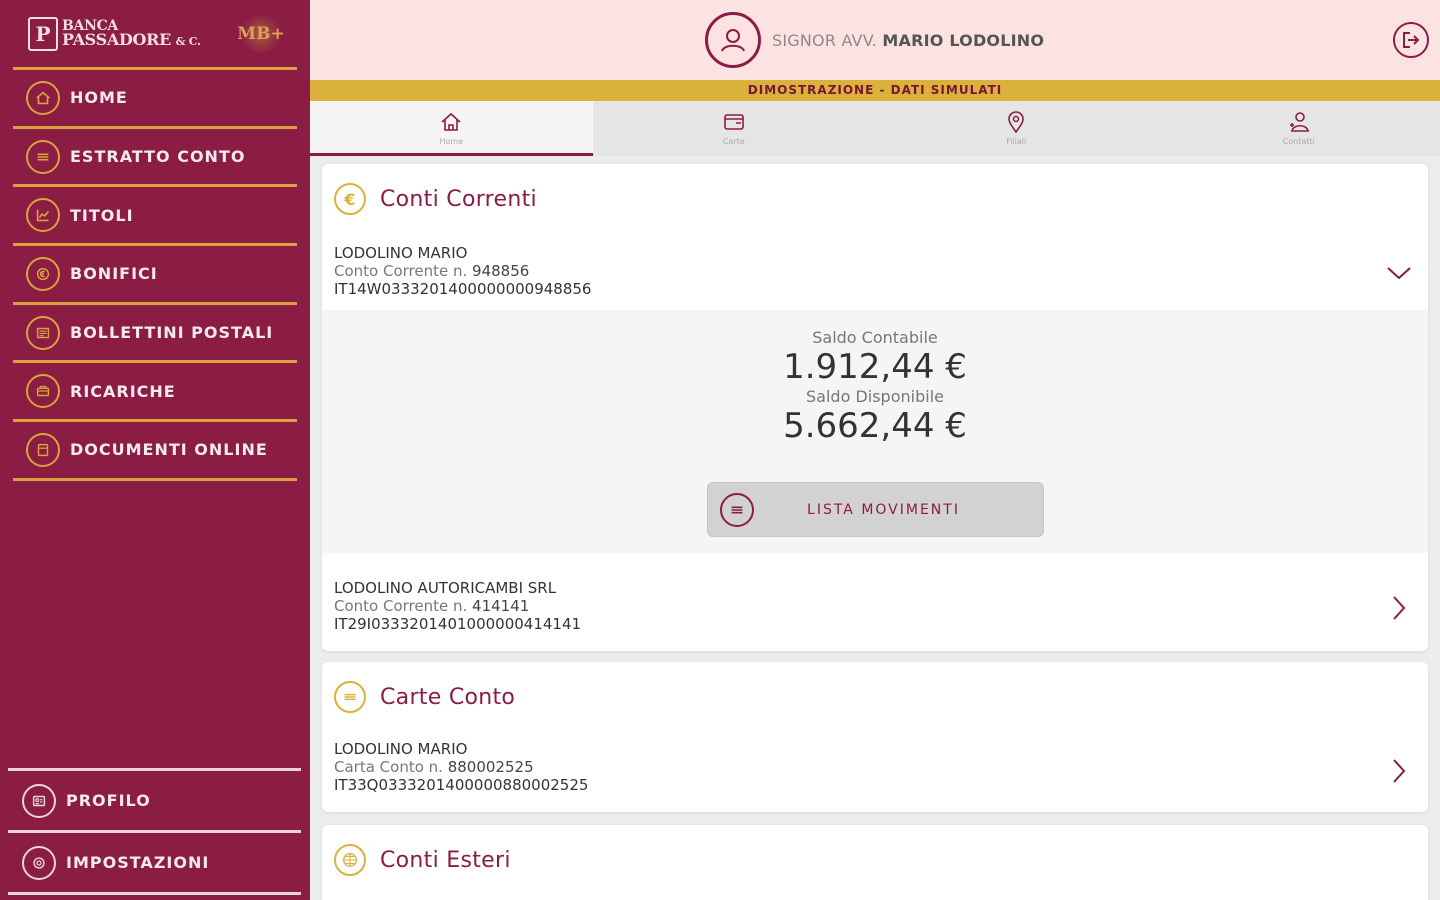 This screenshot has height=900, width=1440. What do you see at coordinates (138, 862) in the screenshot?
I see `sidebar-item-label: IMPOSTAZIONI` at bounding box center [138, 862].